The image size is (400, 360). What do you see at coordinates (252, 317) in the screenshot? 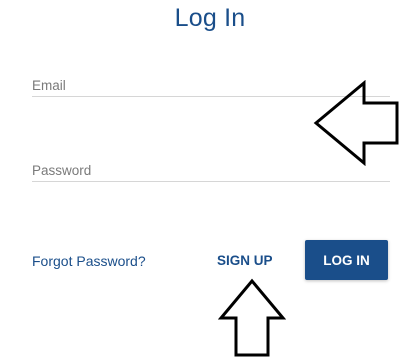
I see `up-arrow-icon` at bounding box center [252, 317].